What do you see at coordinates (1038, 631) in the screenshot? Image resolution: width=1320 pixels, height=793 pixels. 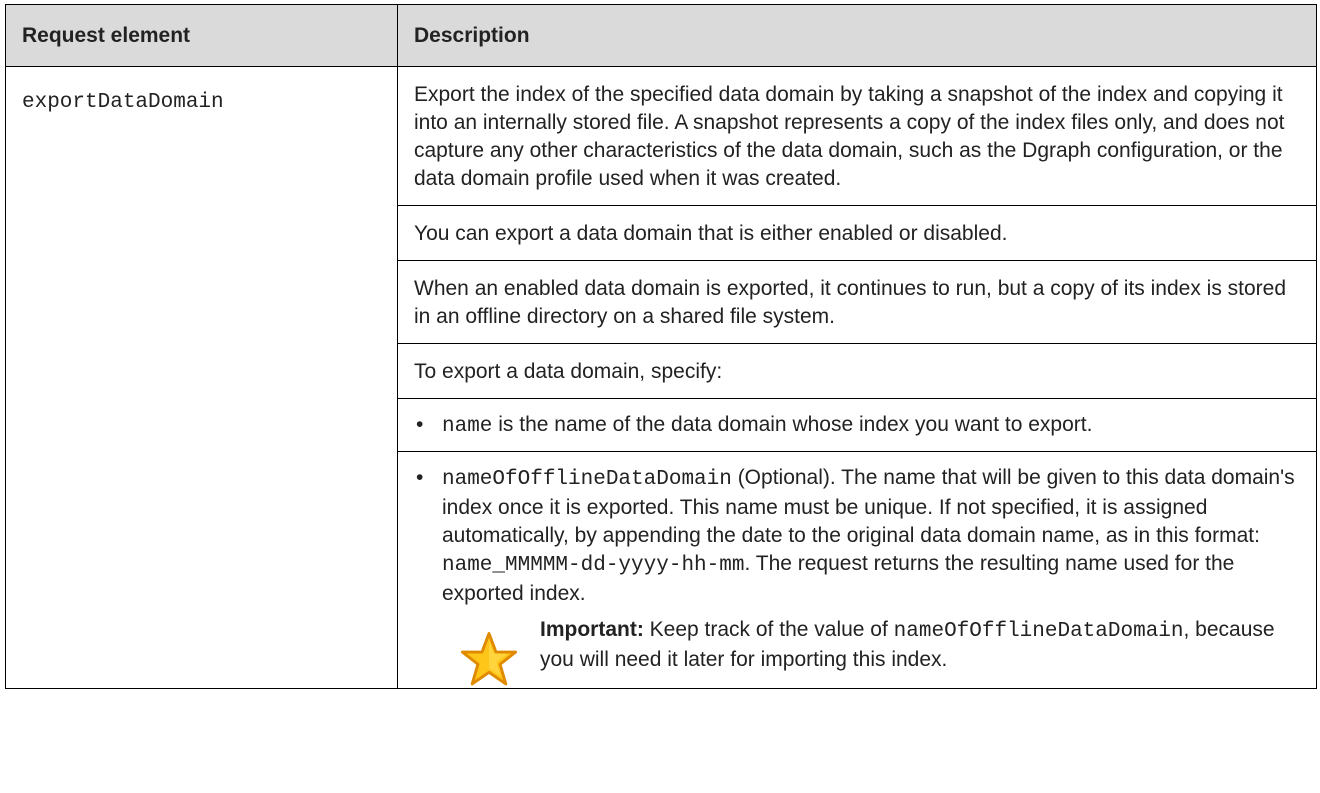 I see `note-code: nameOfOfflineDataDomain` at bounding box center [1038, 631].